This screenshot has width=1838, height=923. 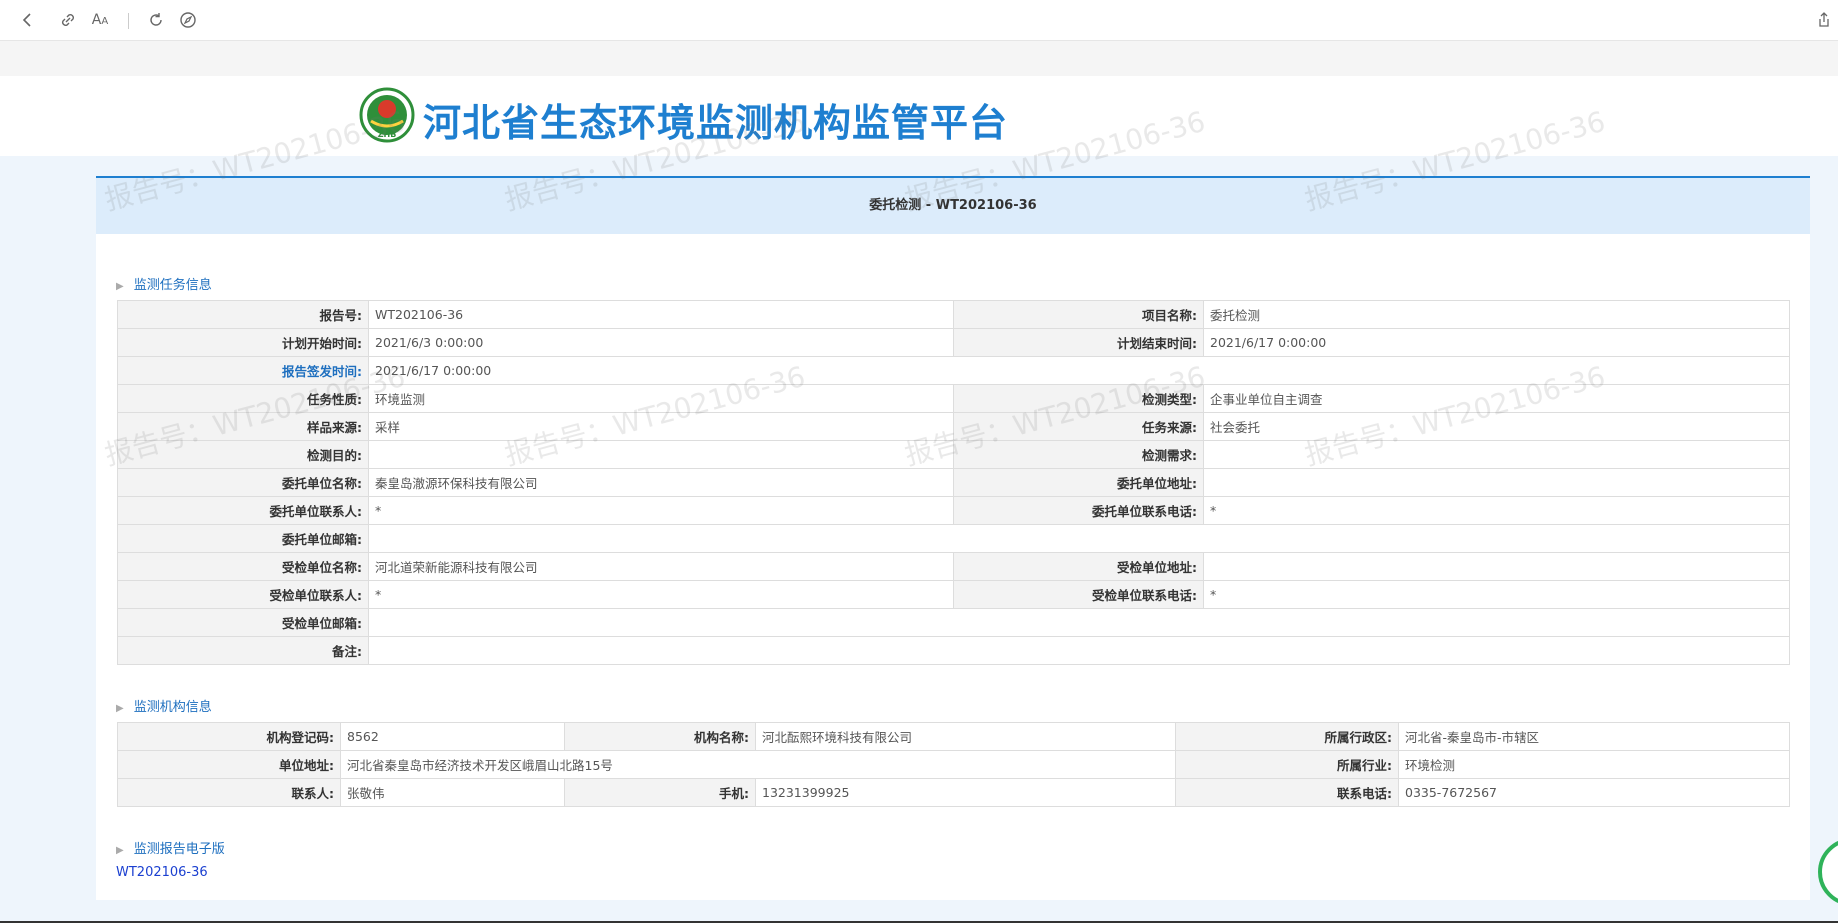 What do you see at coordinates (243, 454) in the screenshot?
I see `test-purpose-label: 检测目的:` at bounding box center [243, 454].